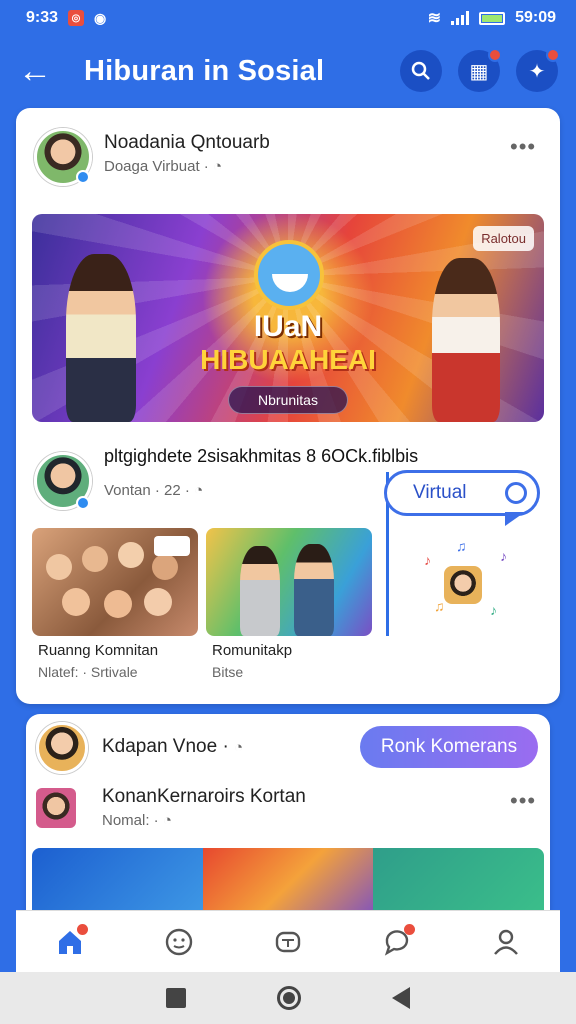 The image size is (576, 1024). Describe the element at coordinates (397, 942) in the screenshot. I see `nav-messages` at that location.